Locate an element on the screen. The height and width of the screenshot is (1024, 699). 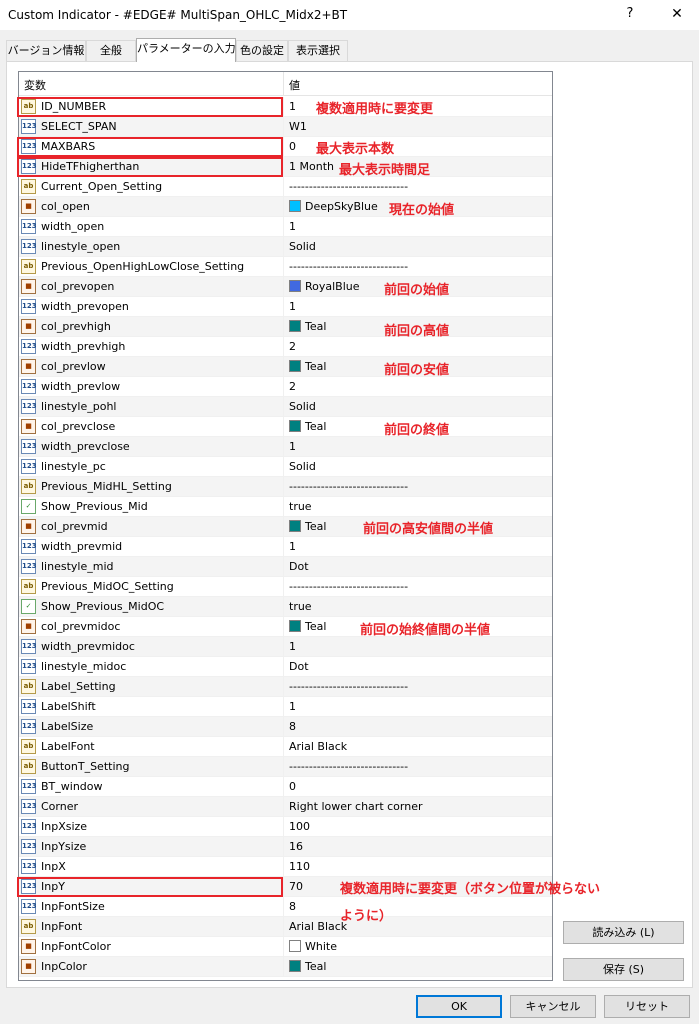
parameter-row: 123 width_prevopen 1 is located at coordinates (285, 307).